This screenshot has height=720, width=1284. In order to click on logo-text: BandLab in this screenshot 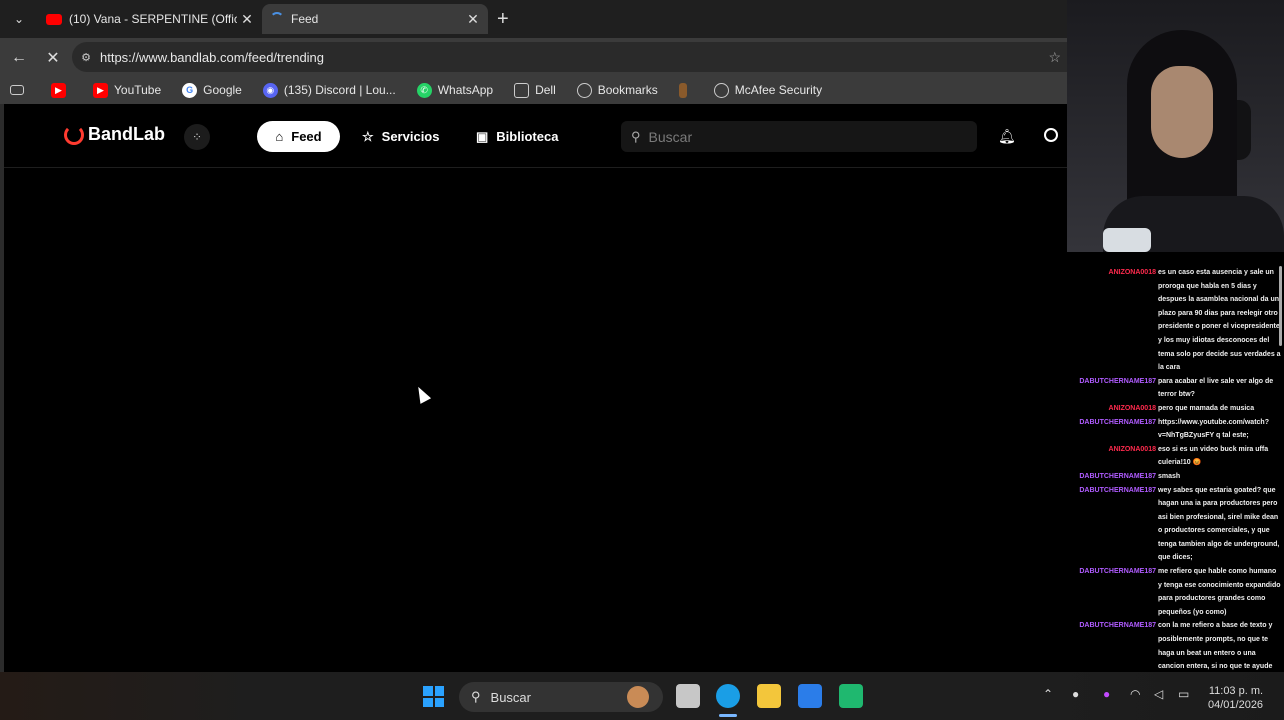, I will do `click(127, 134)`.